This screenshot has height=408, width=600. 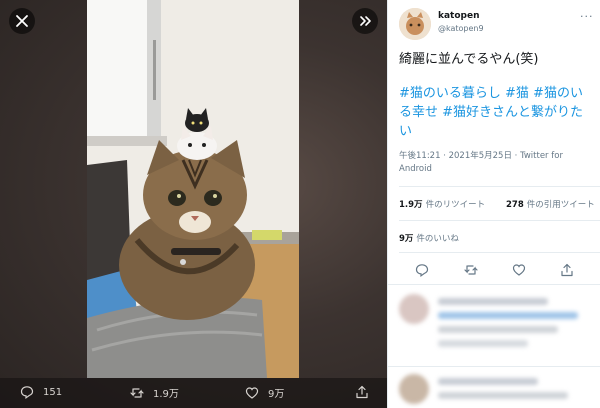 What do you see at coordinates (406, 239) in the screenshot?
I see `like-stat-value: 9万` at bounding box center [406, 239].